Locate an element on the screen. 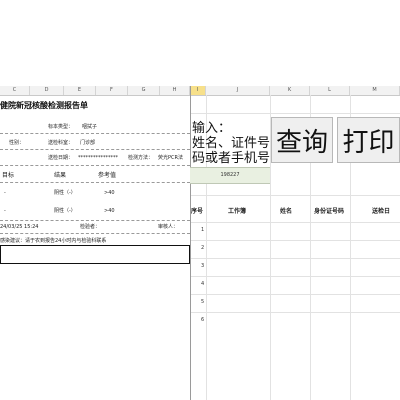 This screenshot has width=400, height=400. result-row-number: 6 is located at coordinates (203, 320).